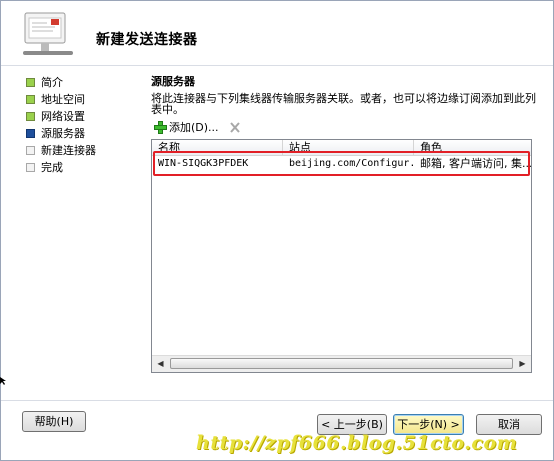  I want to click on scrollbar-thumb, so click(341, 363).